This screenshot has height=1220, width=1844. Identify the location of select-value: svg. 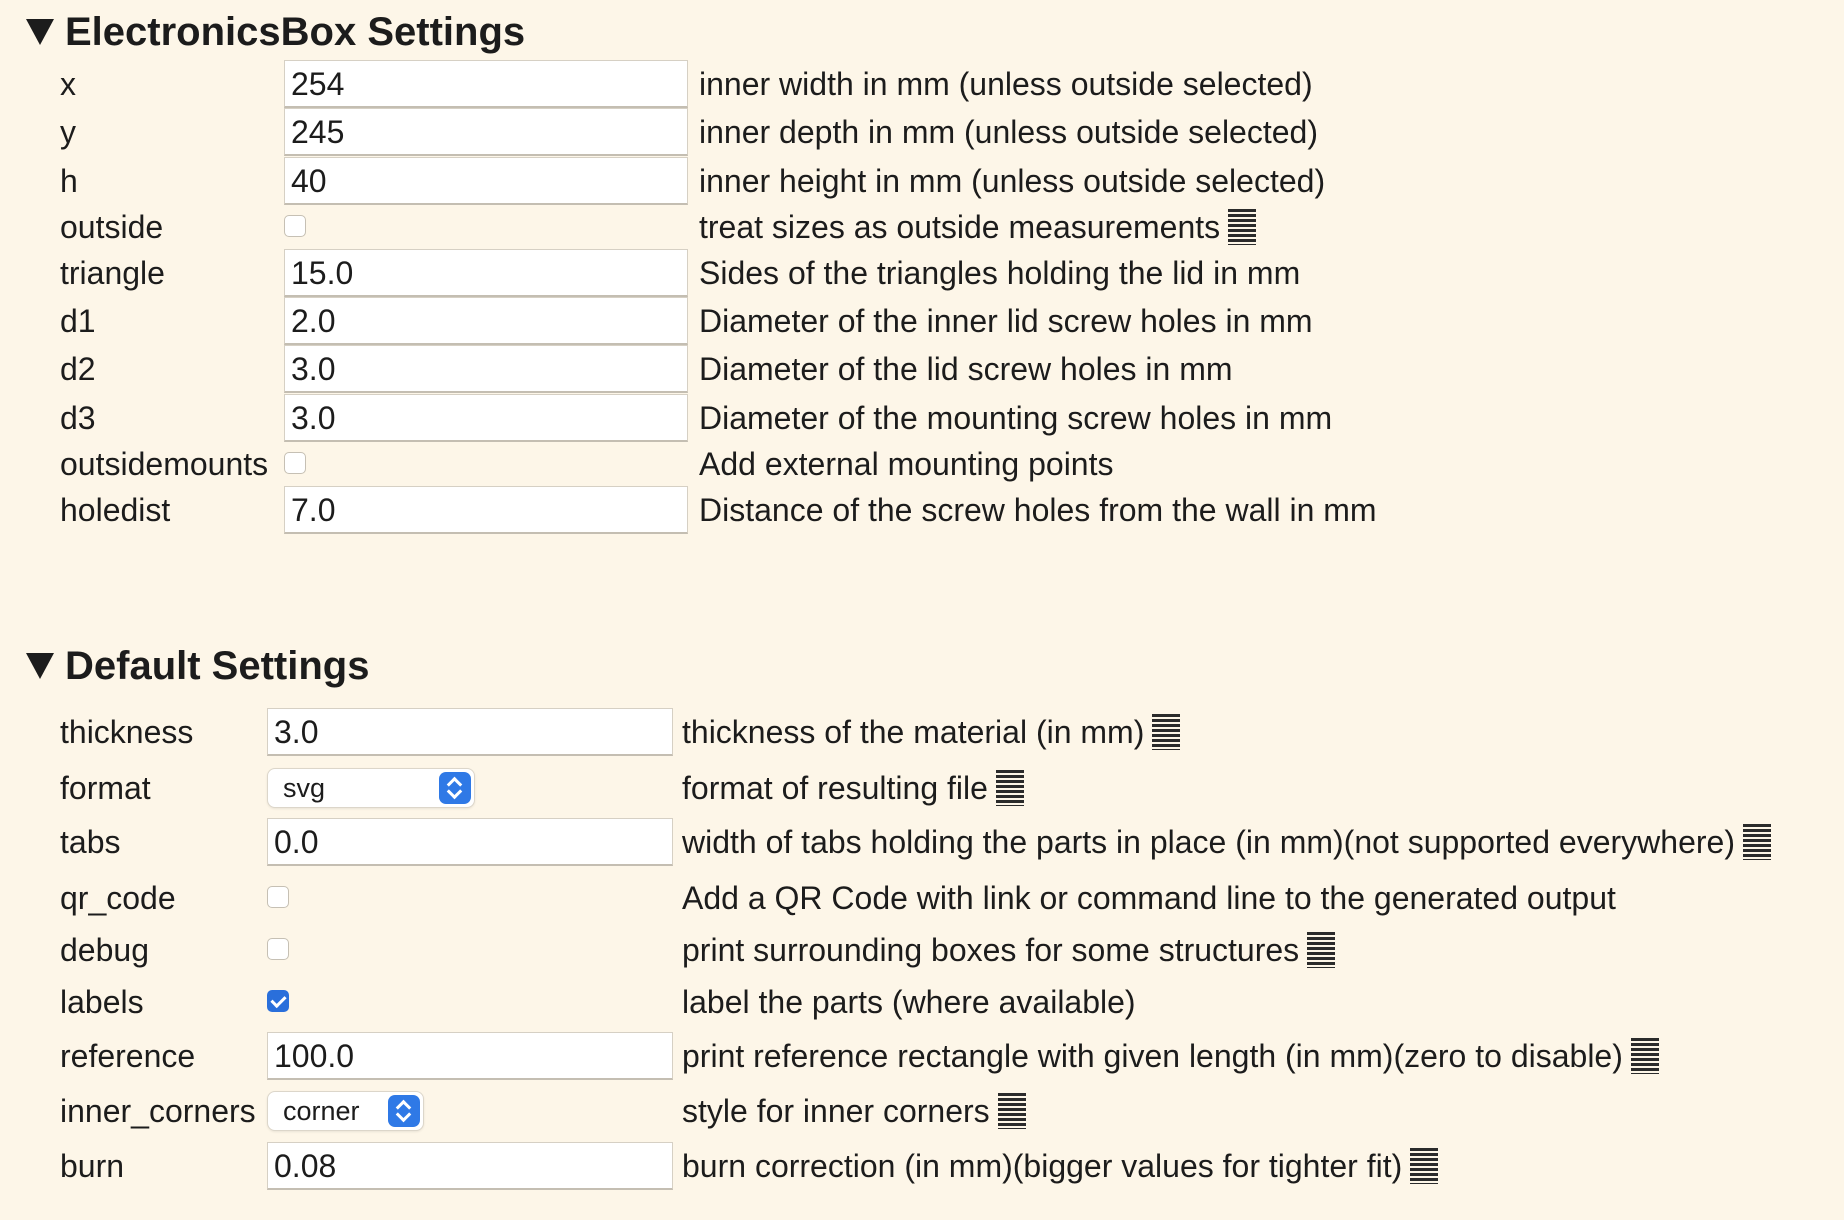
(304, 788).